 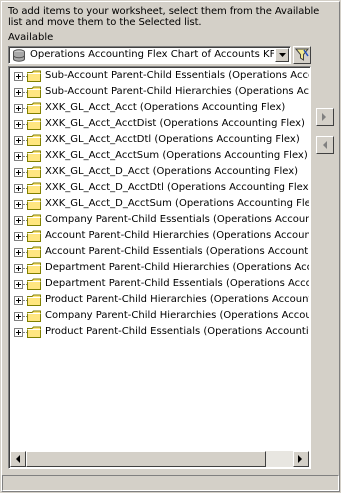 I want to click on business-area-icon, so click(x=19, y=57).